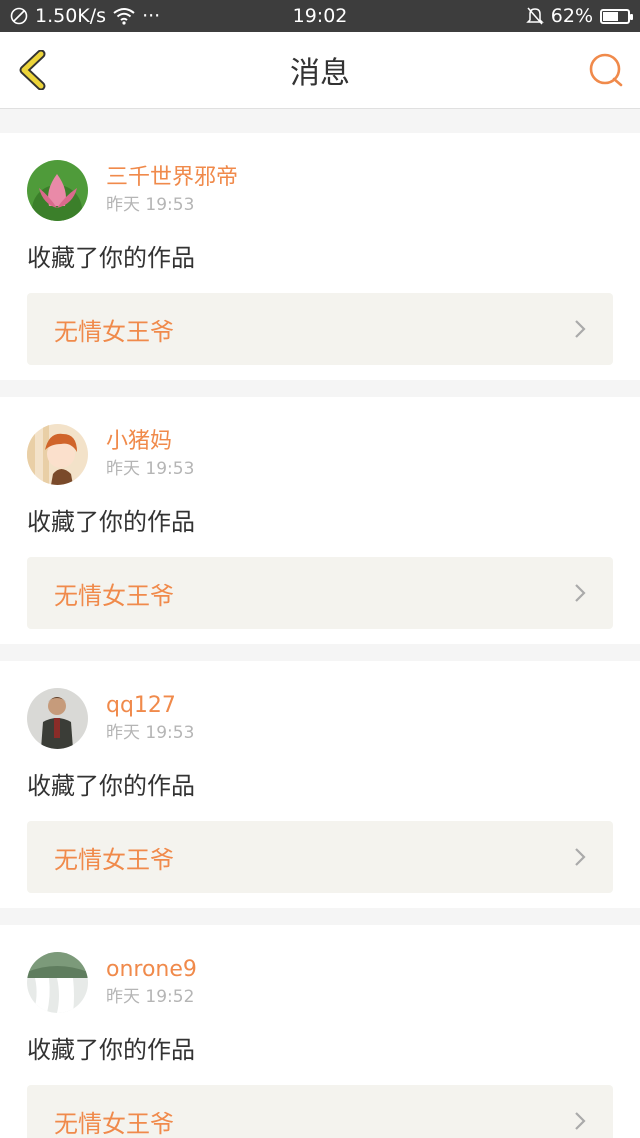  Describe the element at coordinates (57, 718) in the screenshot. I see `man-avatar-icon` at that location.